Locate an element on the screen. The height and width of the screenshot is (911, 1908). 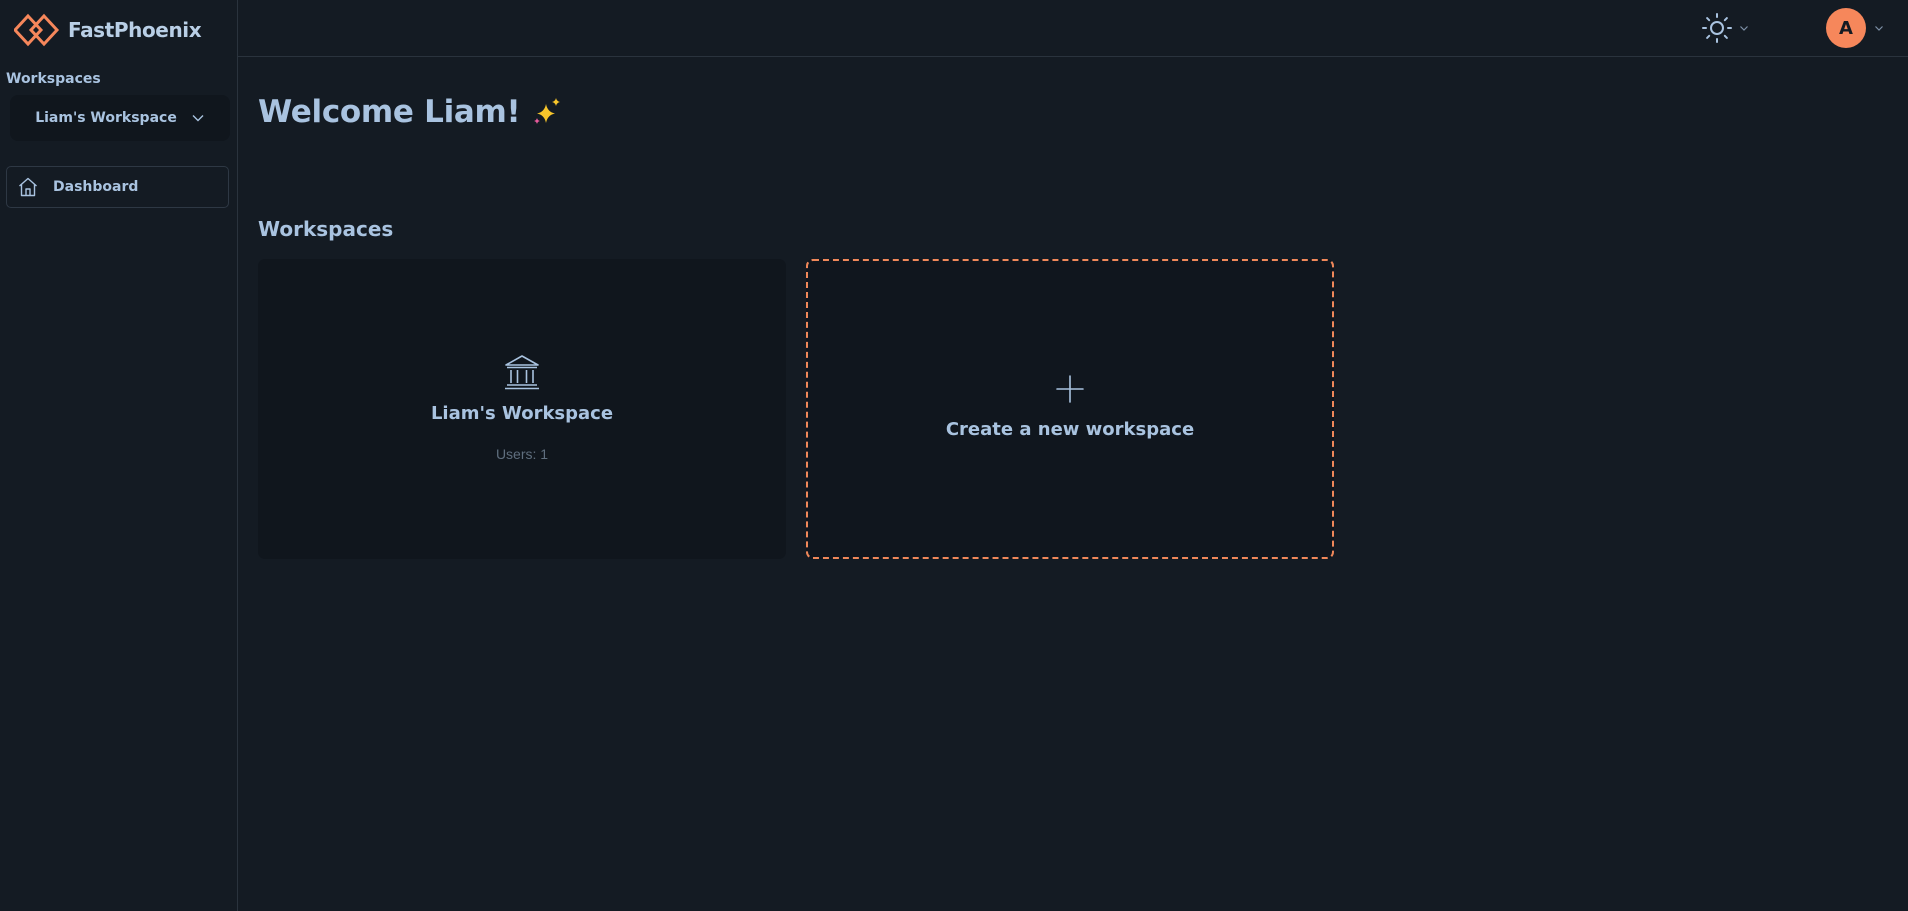
theme-toggle is located at coordinates (1725, 28).